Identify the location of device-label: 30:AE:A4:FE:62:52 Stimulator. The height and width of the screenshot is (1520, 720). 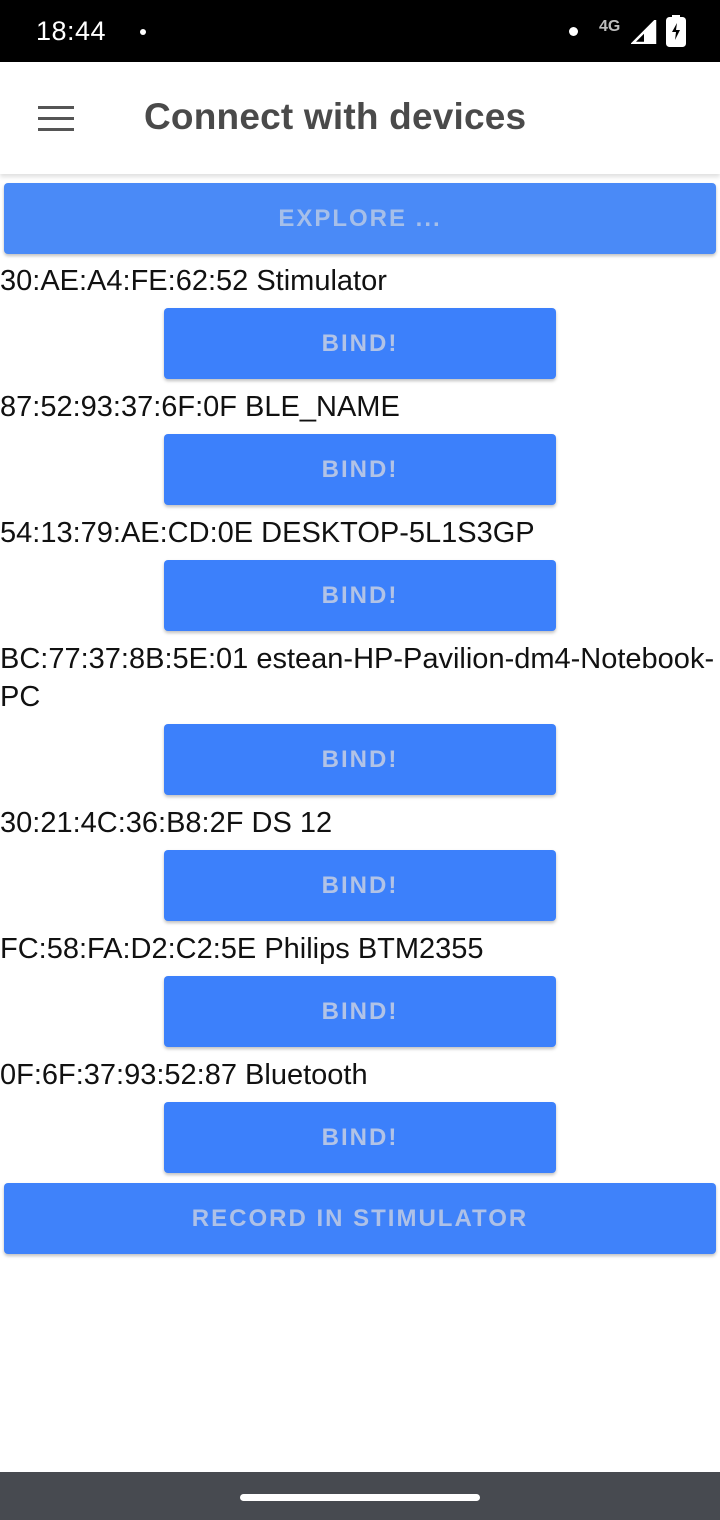
(193, 281).